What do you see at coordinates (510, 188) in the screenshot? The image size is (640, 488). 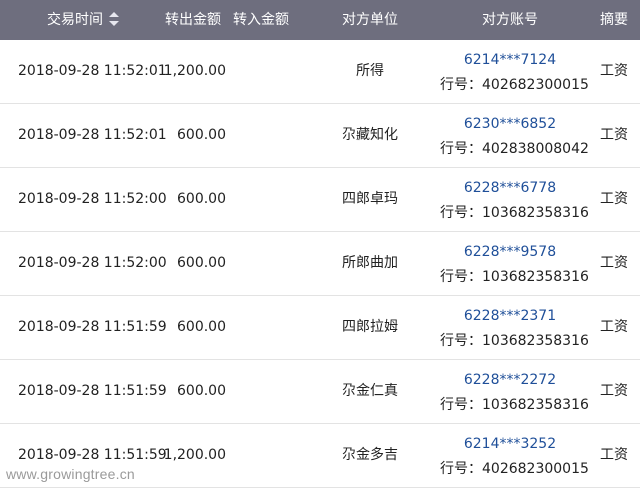 I see `account-link: 6228***6778` at bounding box center [510, 188].